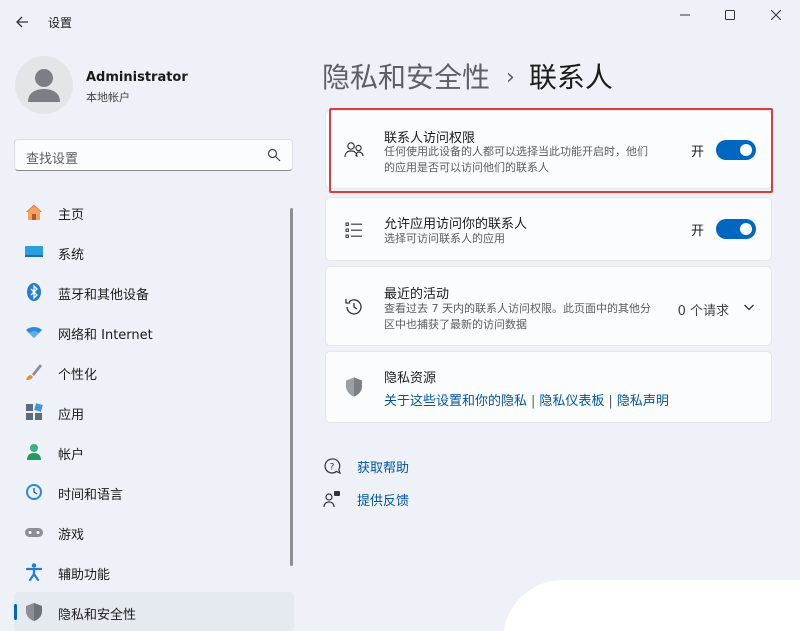 This screenshot has width=800, height=631. What do you see at coordinates (34, 292) in the screenshot?
I see `bluetooth-icon` at bounding box center [34, 292].